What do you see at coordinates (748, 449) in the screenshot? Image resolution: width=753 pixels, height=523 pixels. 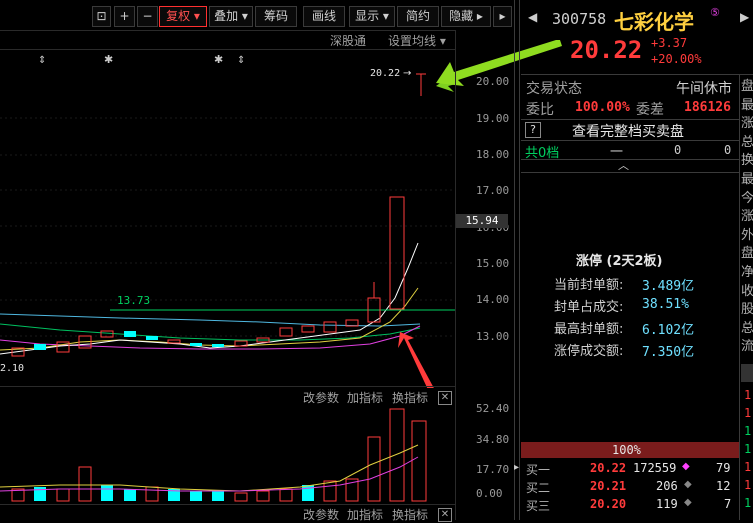 I see `side-panel-numbers: 111 1111` at bounding box center [748, 449].